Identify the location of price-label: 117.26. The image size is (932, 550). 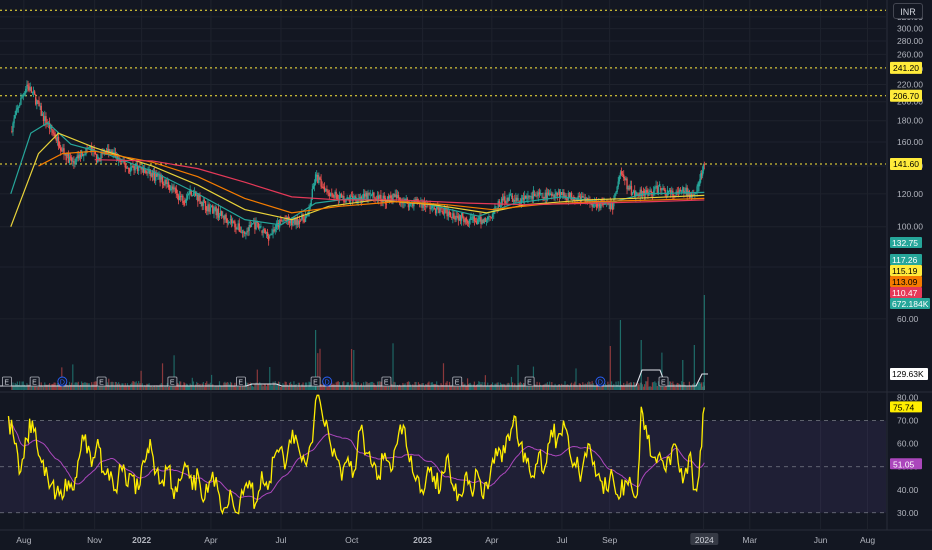
(905, 260).